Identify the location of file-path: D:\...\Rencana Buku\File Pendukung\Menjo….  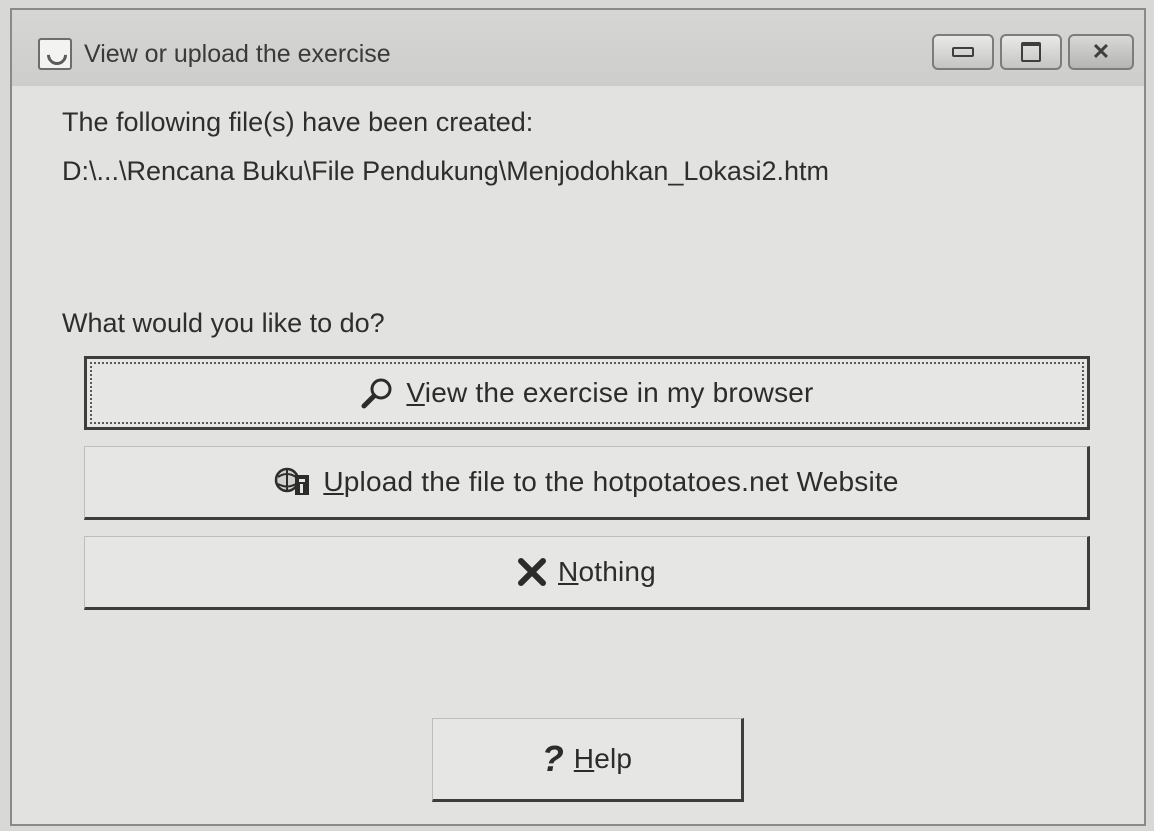
(445, 171).